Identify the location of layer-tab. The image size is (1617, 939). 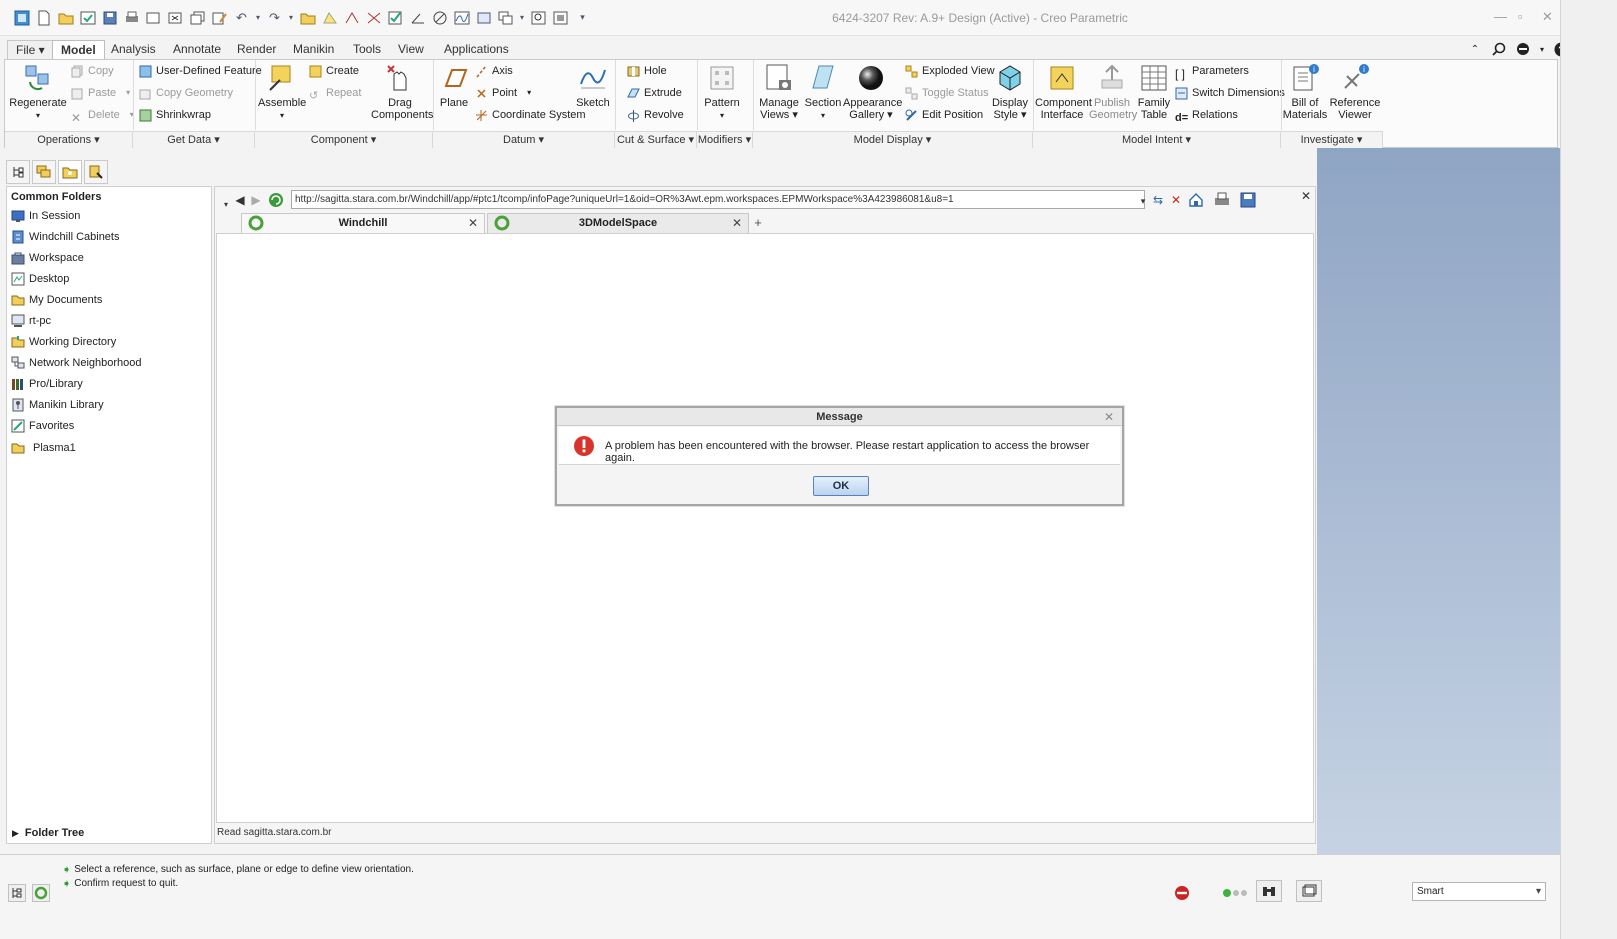
(44, 172).